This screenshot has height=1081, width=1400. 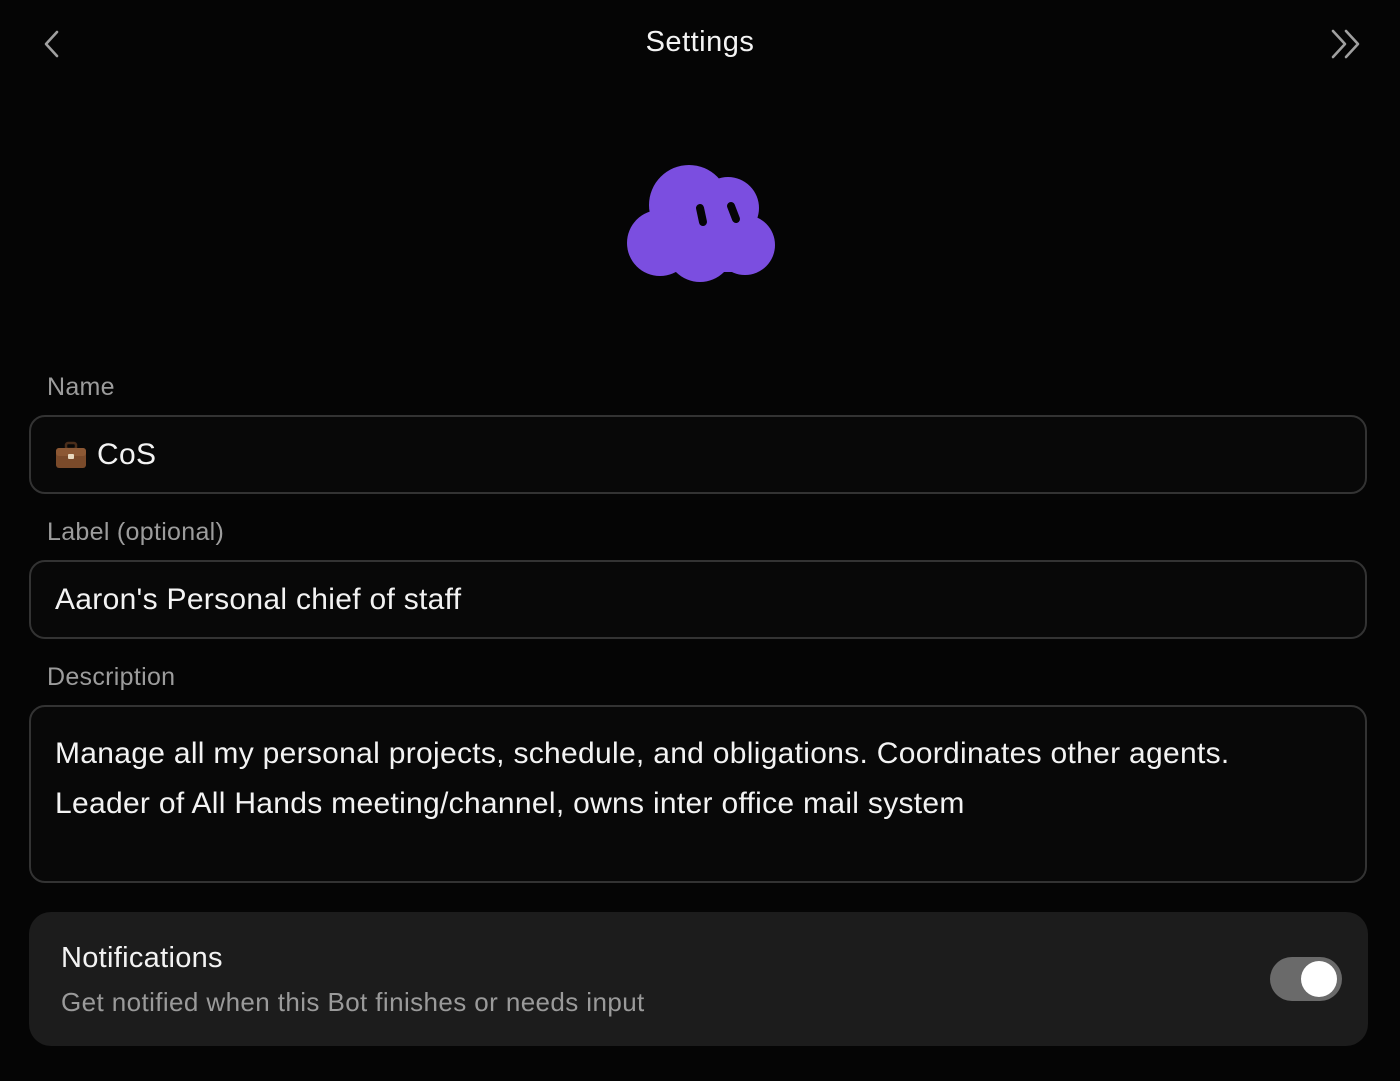 I want to click on bot-avatar-button, so click(x=700, y=225).